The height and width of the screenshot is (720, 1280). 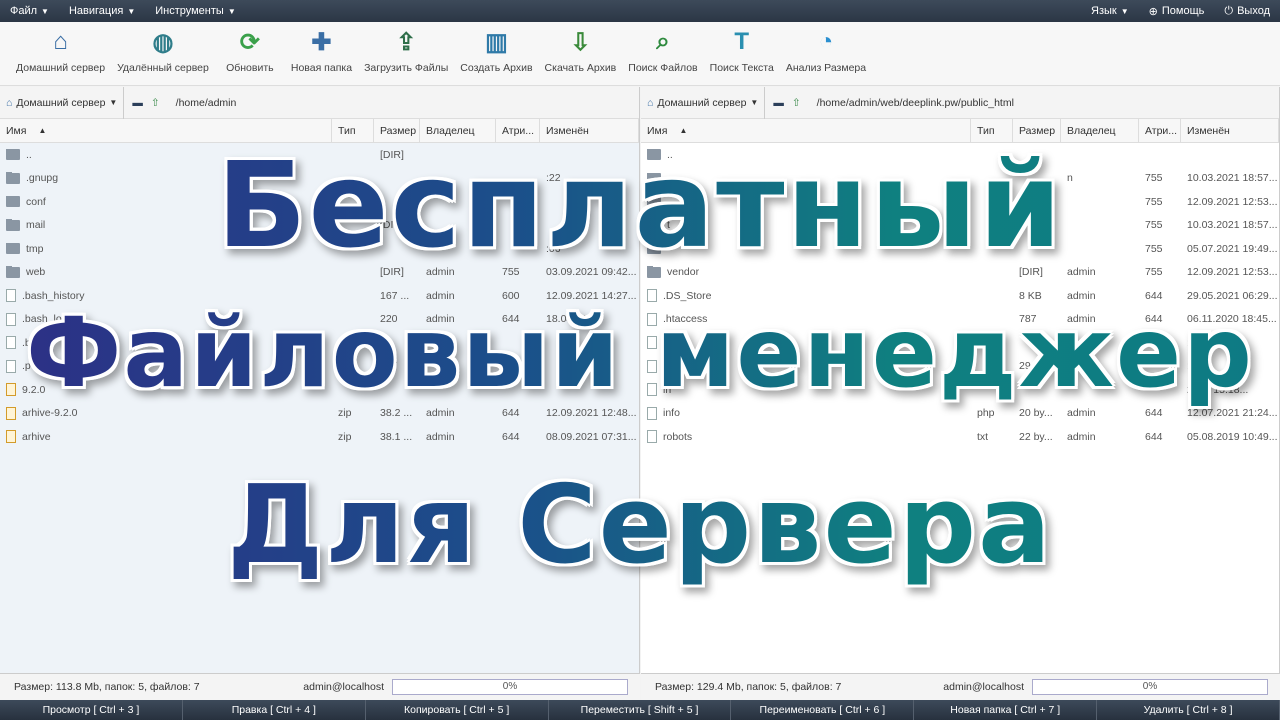 I want to click on cell-text: [DIR], so click(x=392, y=225).